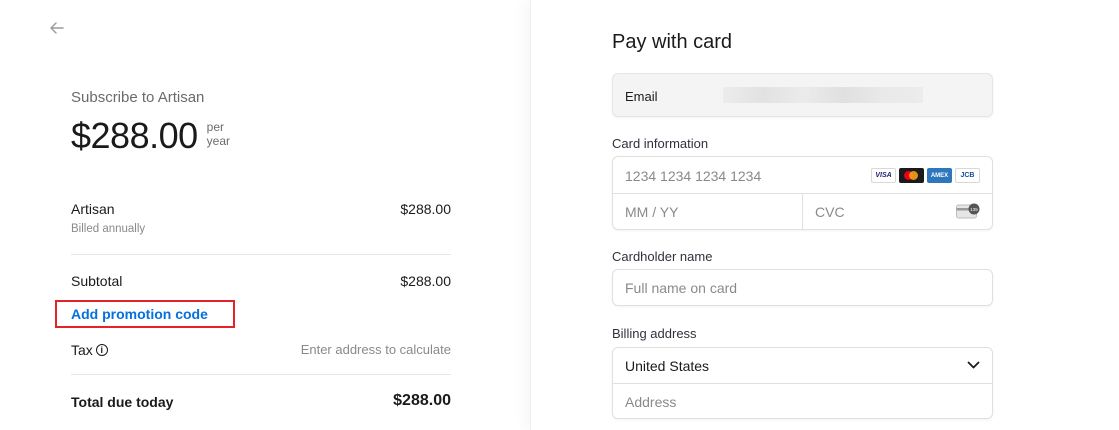 The height and width of the screenshot is (430, 1119). I want to click on total-amount: $288.00, so click(422, 400).